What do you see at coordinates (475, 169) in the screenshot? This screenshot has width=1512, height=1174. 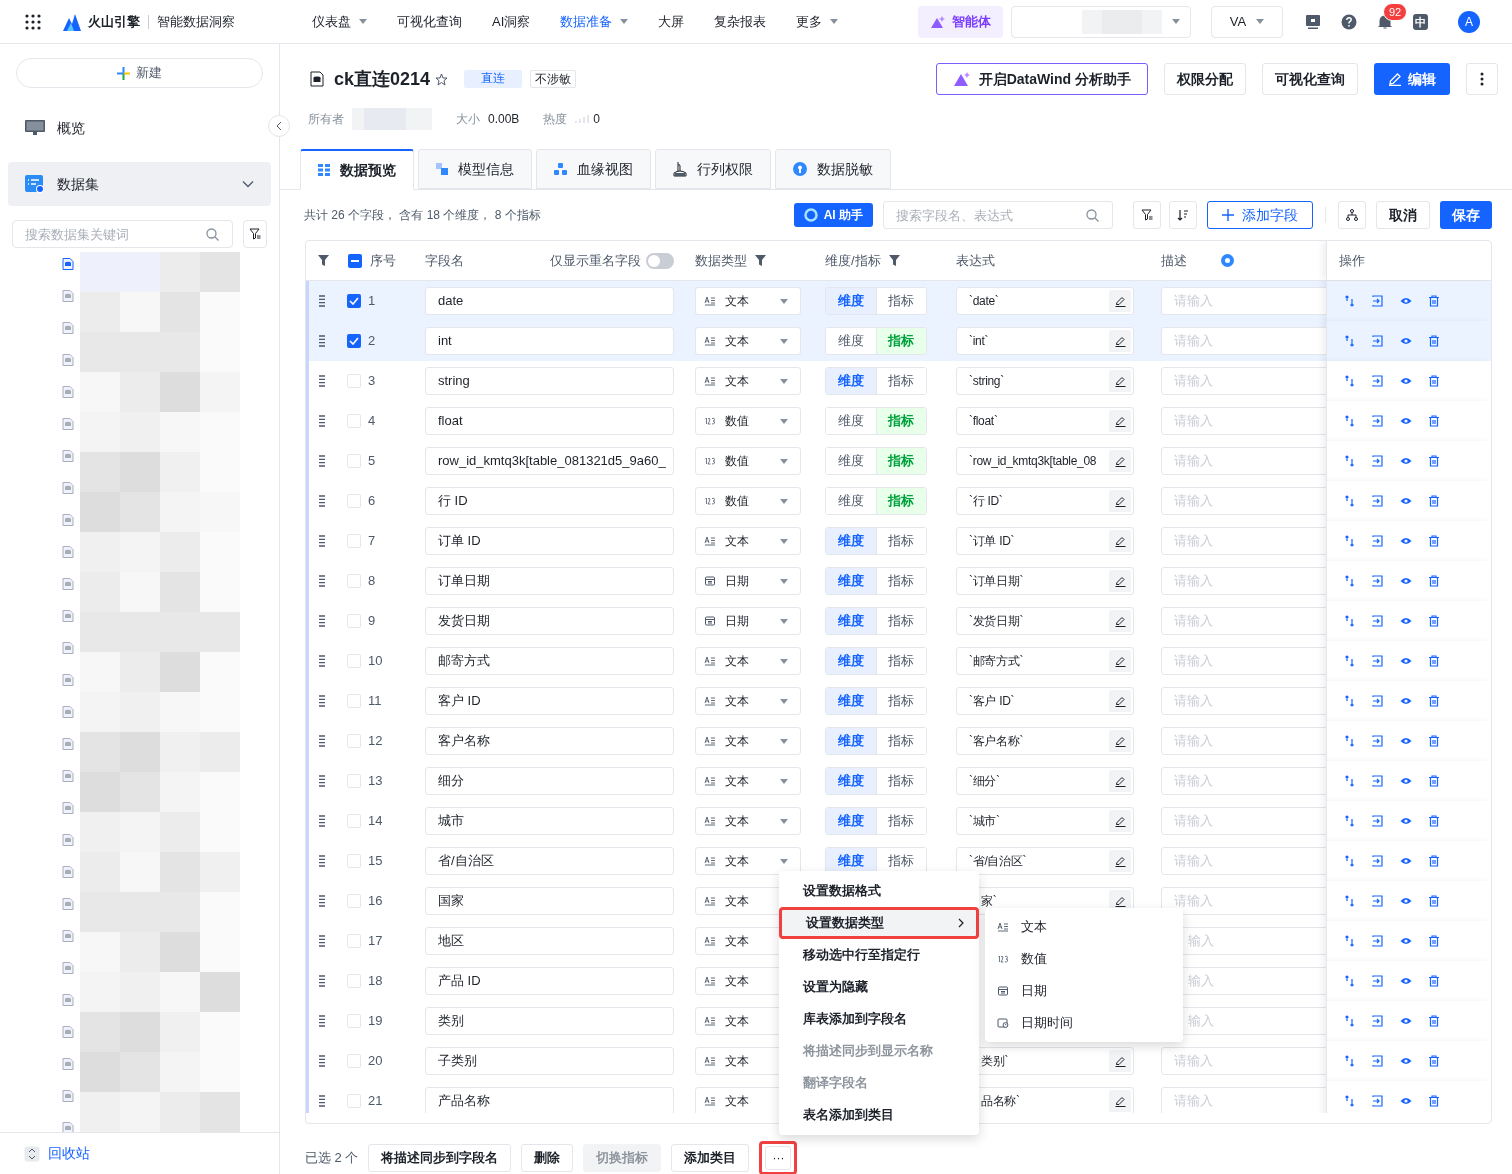 I see `tab: 模型信息` at bounding box center [475, 169].